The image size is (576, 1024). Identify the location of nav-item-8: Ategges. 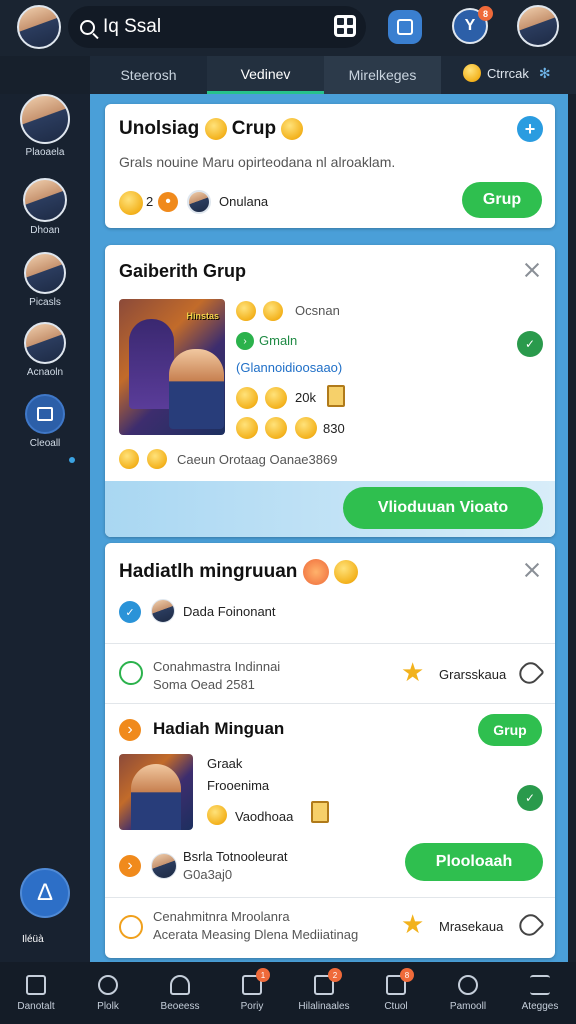
(540, 993).